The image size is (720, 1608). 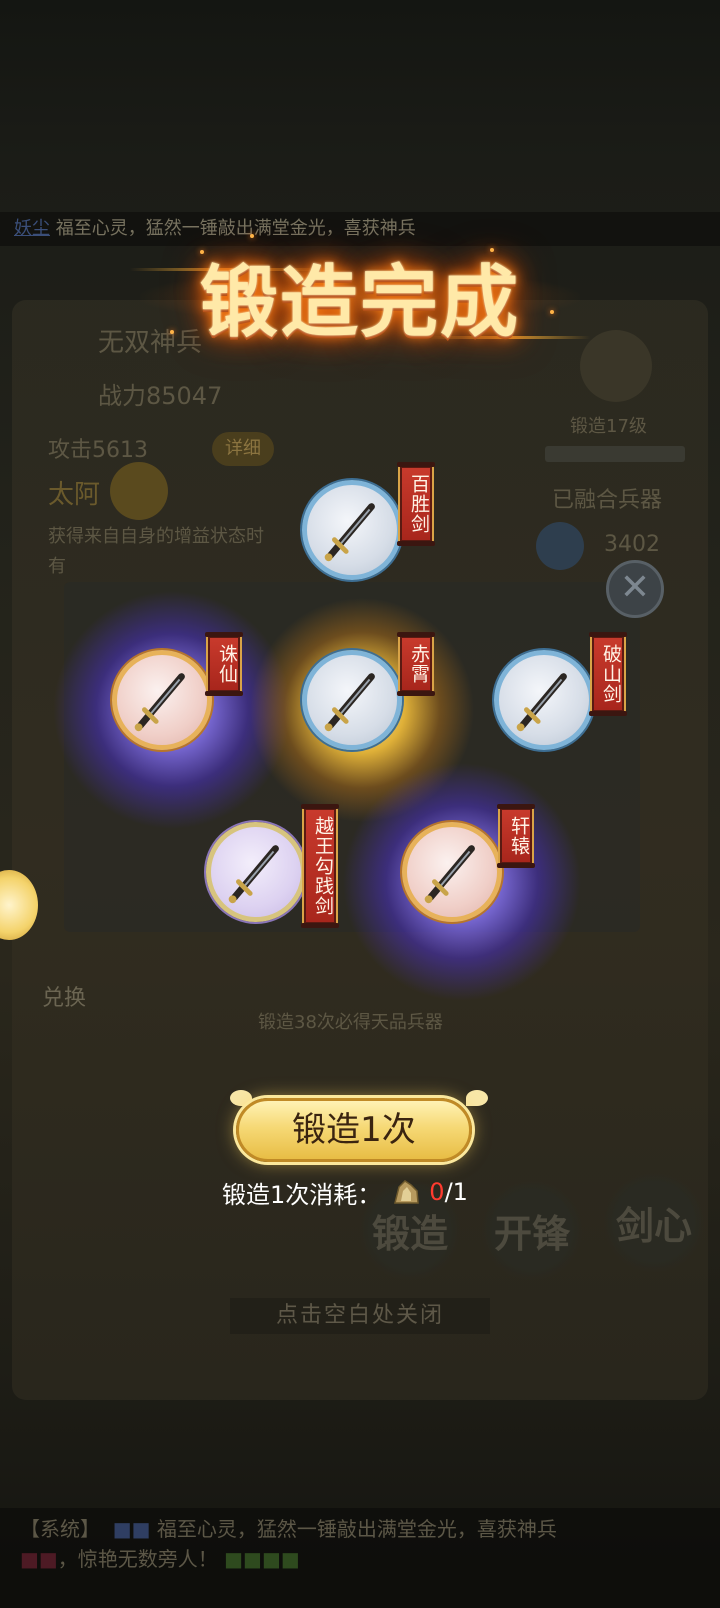 I want to click on ore-icon, so click(x=407, y=1192).